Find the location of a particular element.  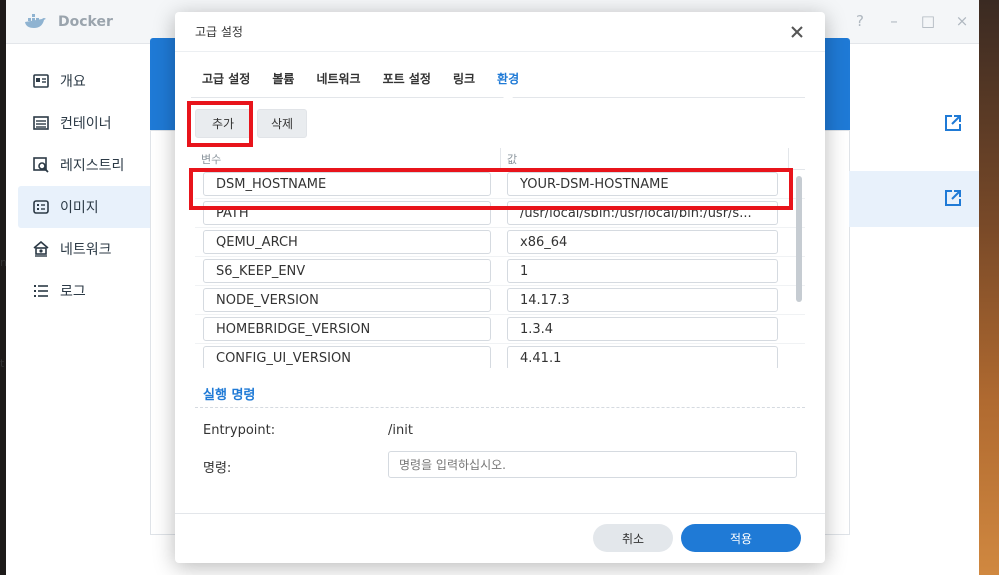

help-icon: ? is located at coordinates (860, 21).